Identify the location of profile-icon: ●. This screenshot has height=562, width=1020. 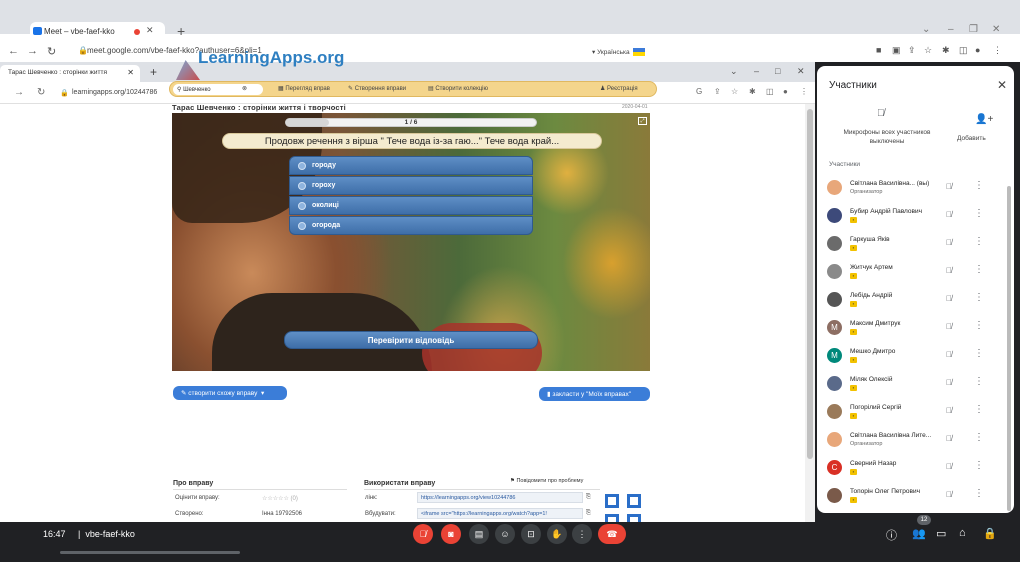
(785, 91).